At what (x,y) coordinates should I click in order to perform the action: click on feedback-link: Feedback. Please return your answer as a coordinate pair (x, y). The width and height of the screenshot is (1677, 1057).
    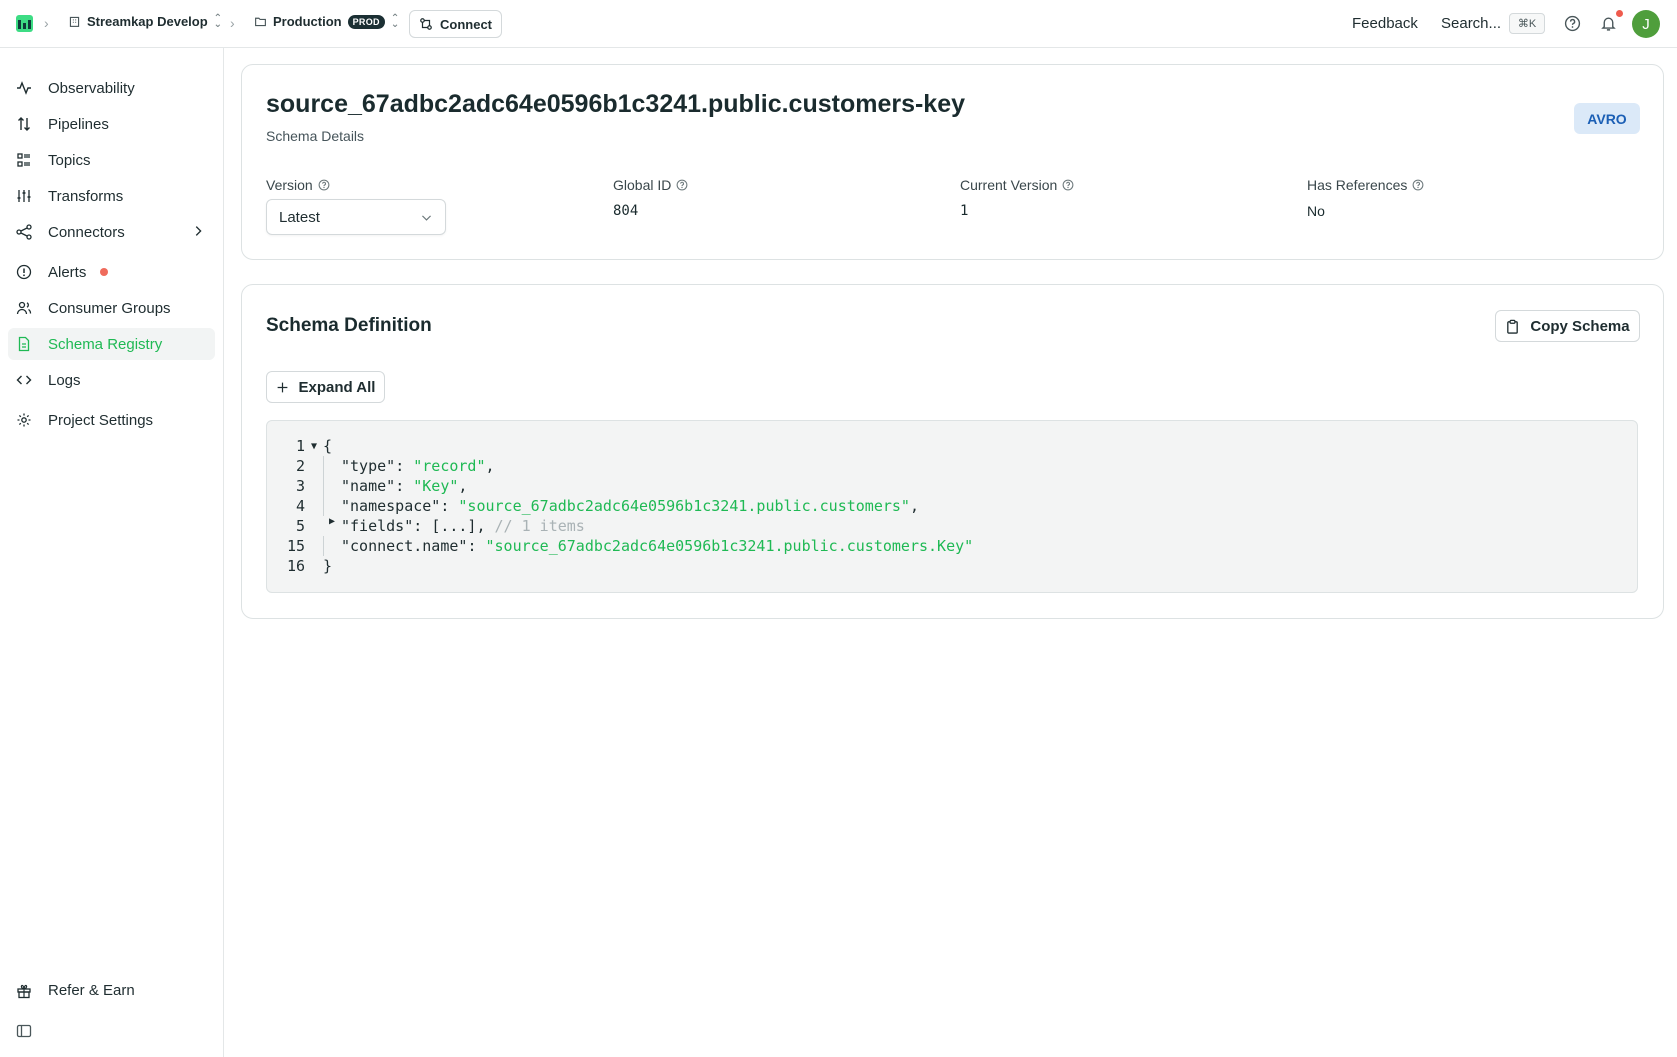
    Looking at the image, I should click on (1385, 23).